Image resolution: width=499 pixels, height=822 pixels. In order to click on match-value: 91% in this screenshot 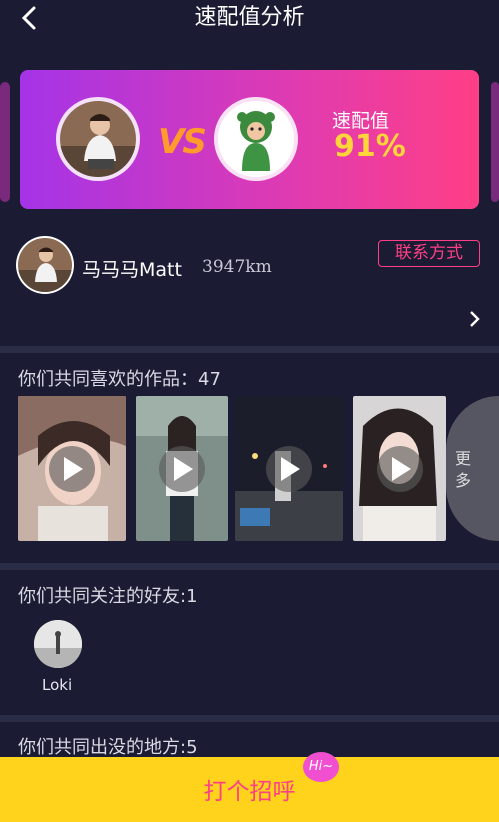, I will do `click(370, 146)`.